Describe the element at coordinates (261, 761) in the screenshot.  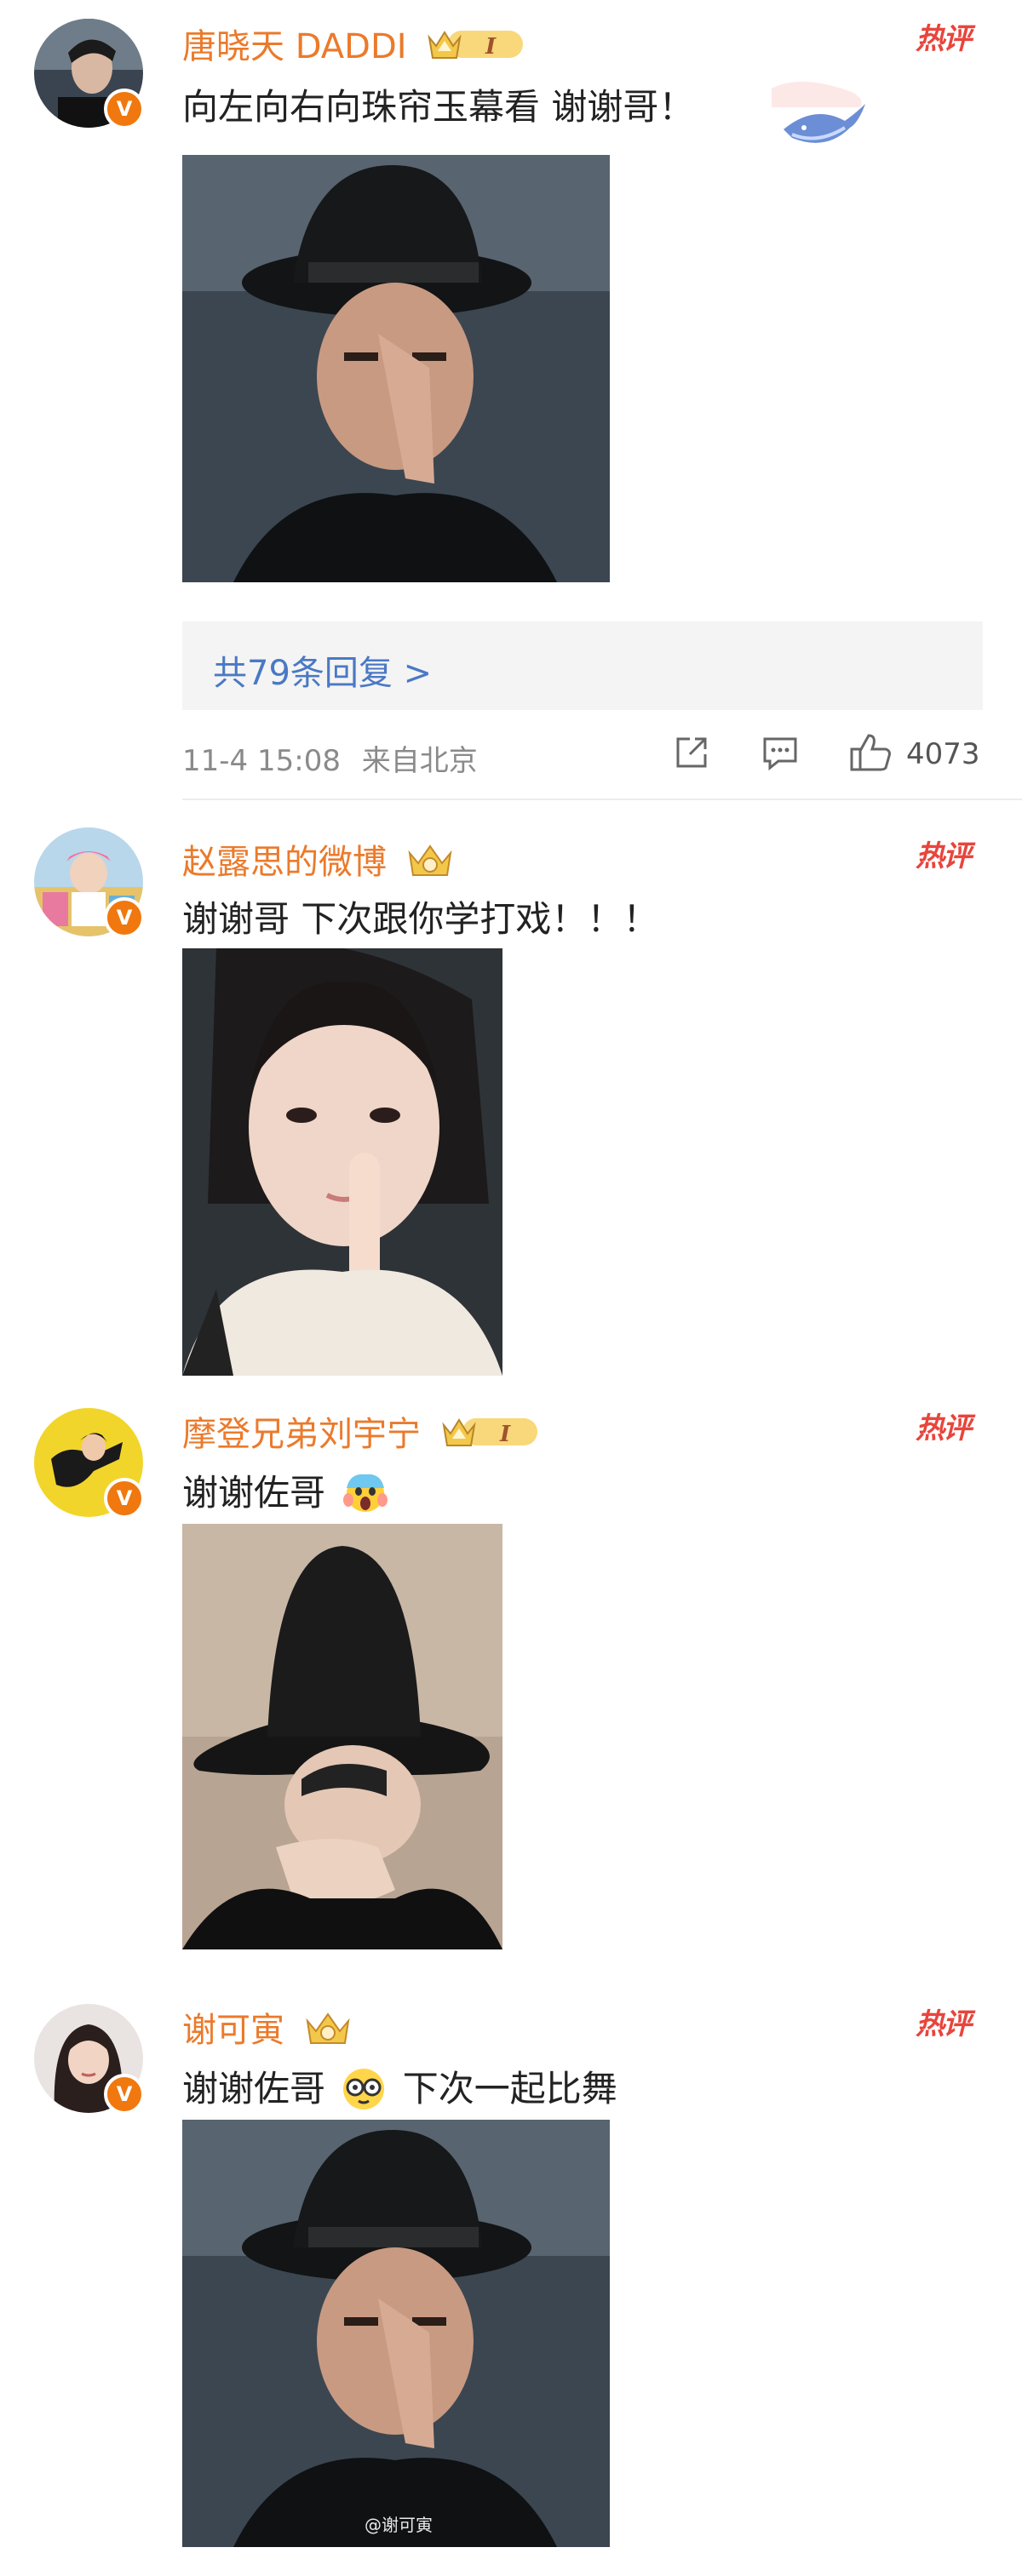
I see `comment-time: 11-4 15:08` at that location.